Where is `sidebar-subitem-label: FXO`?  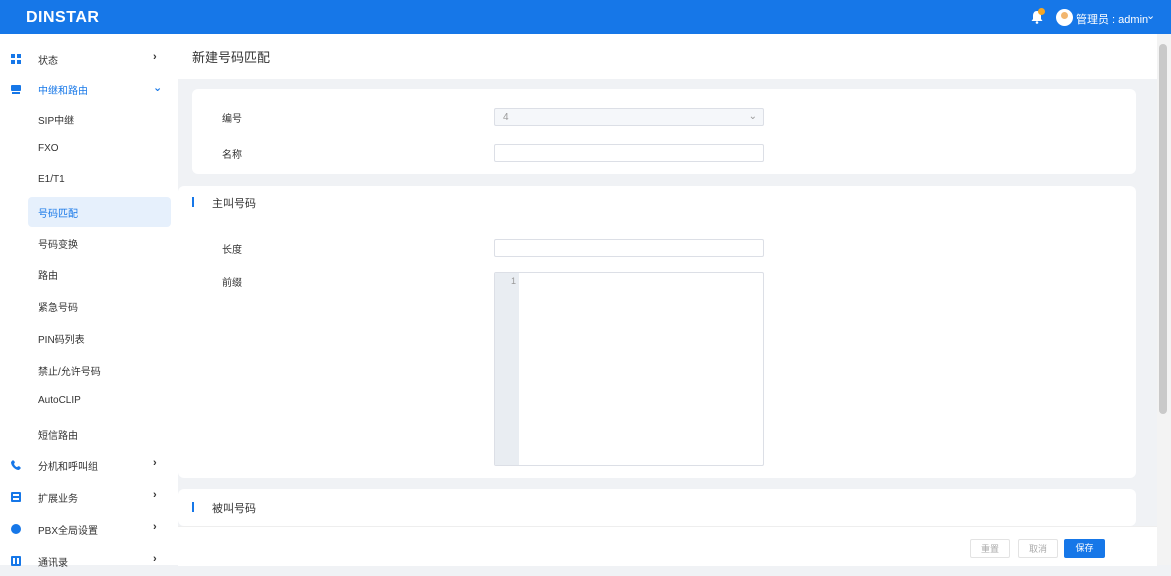
sidebar-subitem-label: FXO is located at coordinates (48, 148).